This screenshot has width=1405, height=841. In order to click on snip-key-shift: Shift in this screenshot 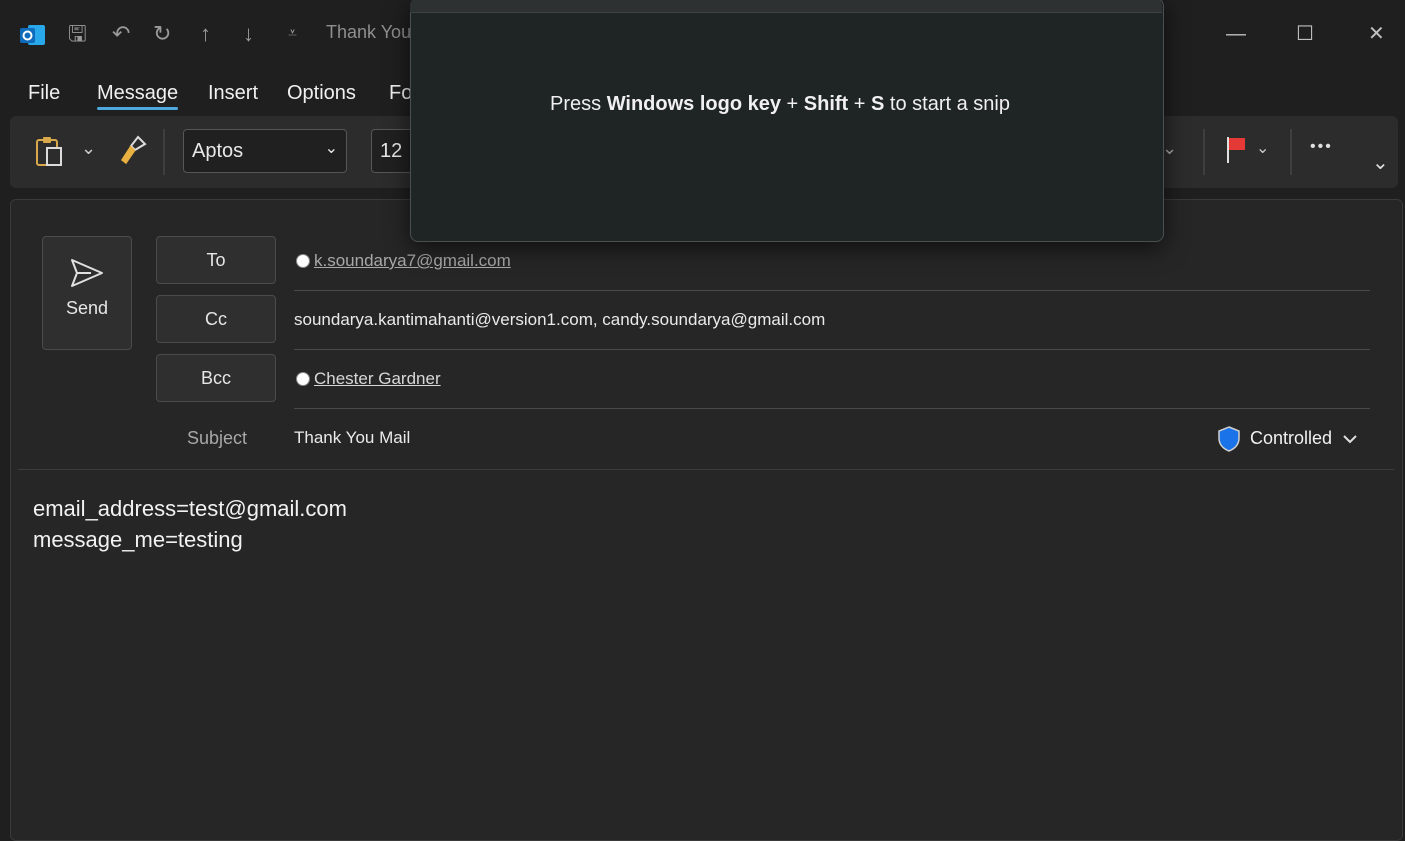, I will do `click(826, 104)`.